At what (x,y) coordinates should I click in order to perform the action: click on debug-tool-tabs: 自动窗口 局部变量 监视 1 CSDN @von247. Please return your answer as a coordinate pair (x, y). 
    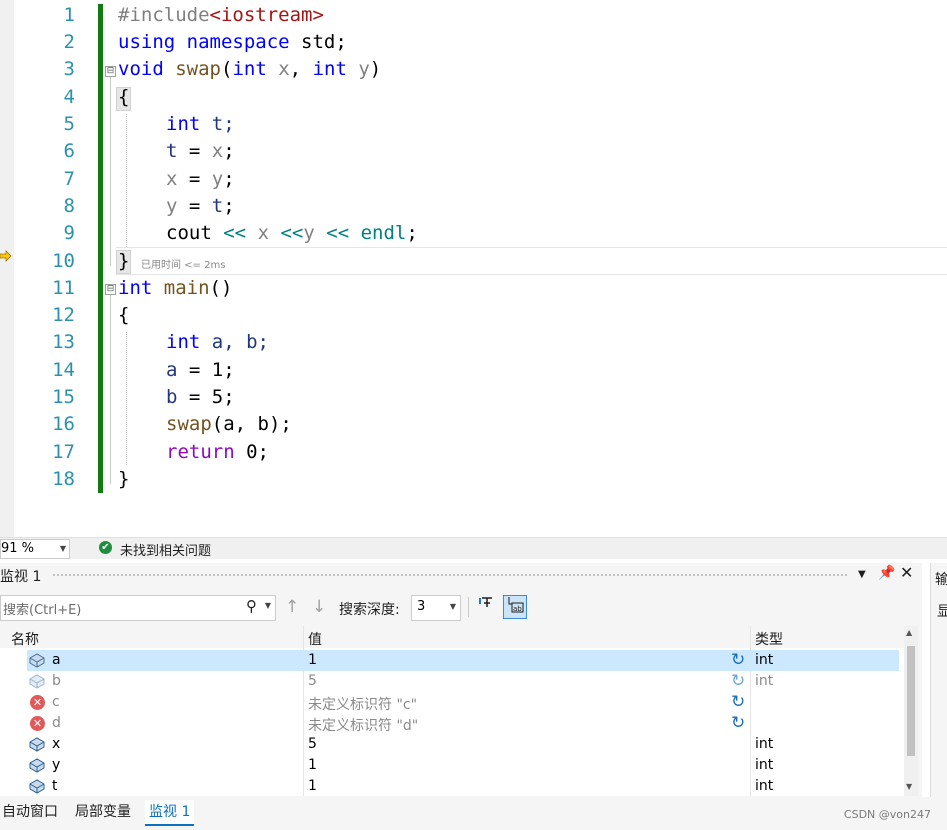
    Looking at the image, I should click on (473, 813).